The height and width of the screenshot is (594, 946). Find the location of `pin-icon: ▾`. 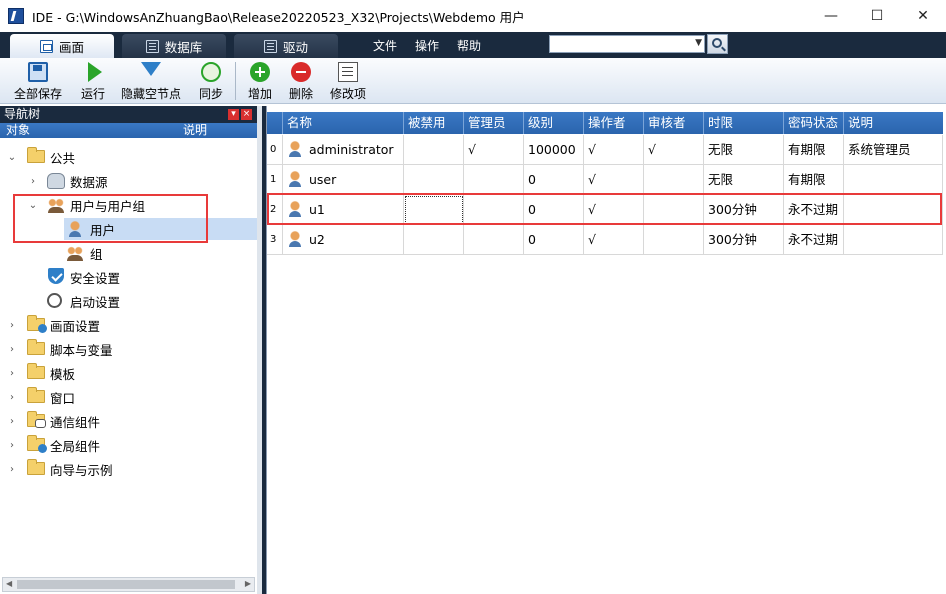

pin-icon: ▾ is located at coordinates (233, 114).